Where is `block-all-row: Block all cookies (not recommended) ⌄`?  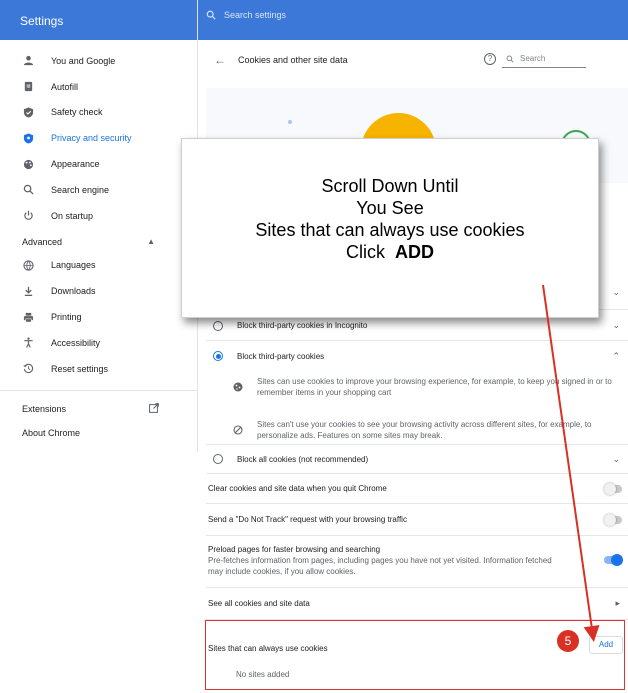
block-all-row: Block all cookies (not recommended) ⌄ is located at coordinates (417, 459).